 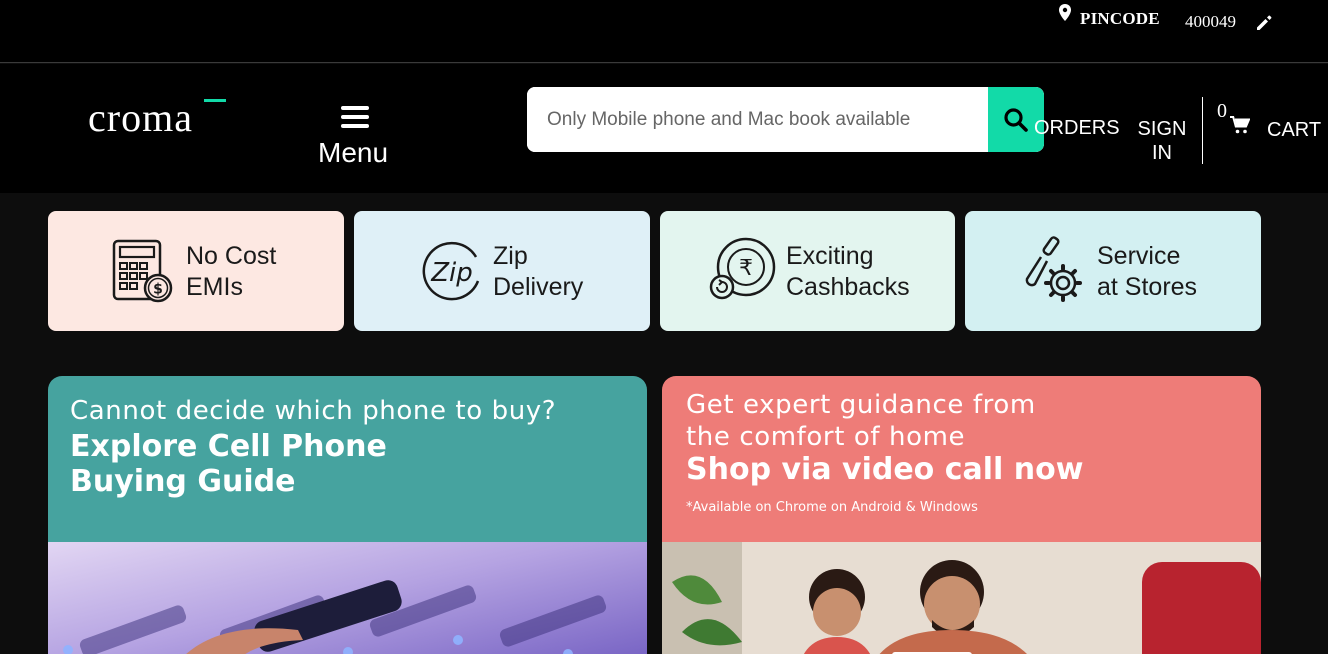 I want to click on feature-label: Zip Delivery, so click(x=538, y=271).